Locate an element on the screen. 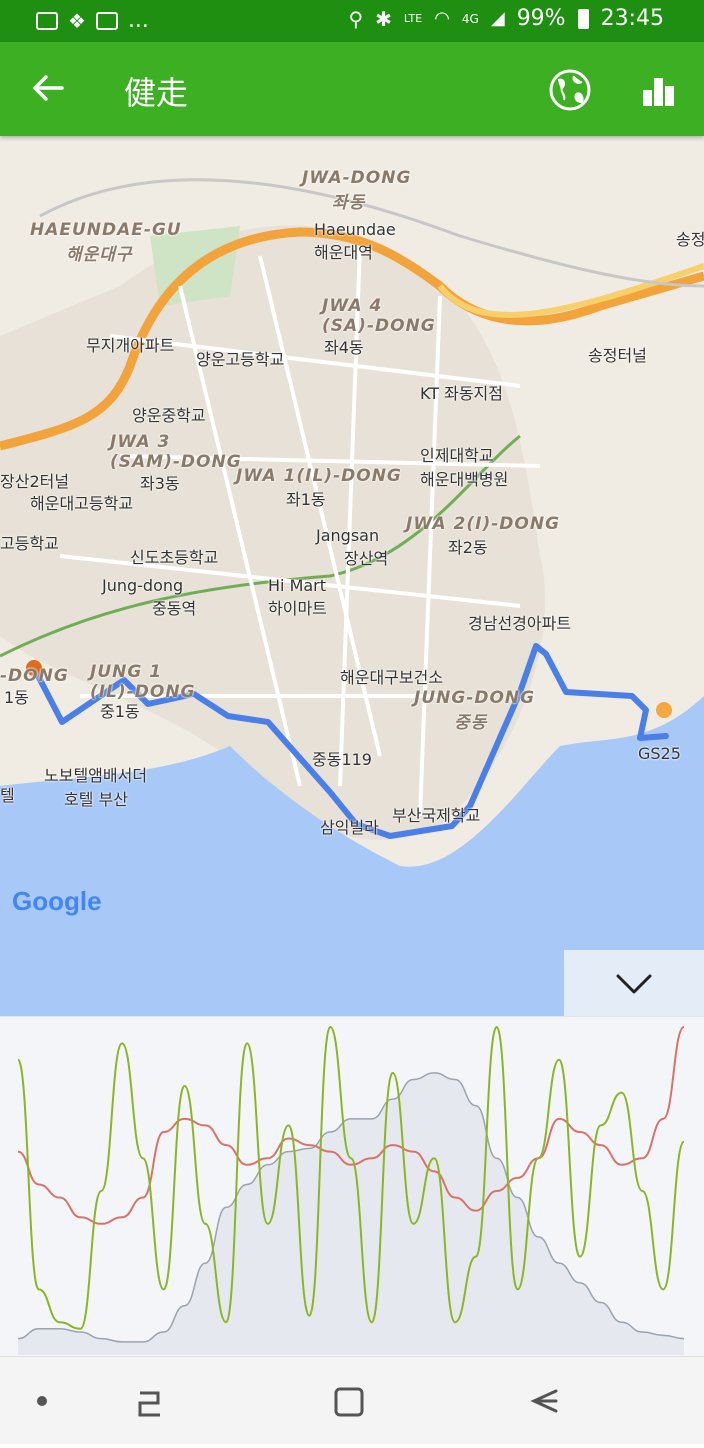 Image resolution: width=704 pixels, height=1448 pixels. app-bar: 健走 is located at coordinates (352, 89).